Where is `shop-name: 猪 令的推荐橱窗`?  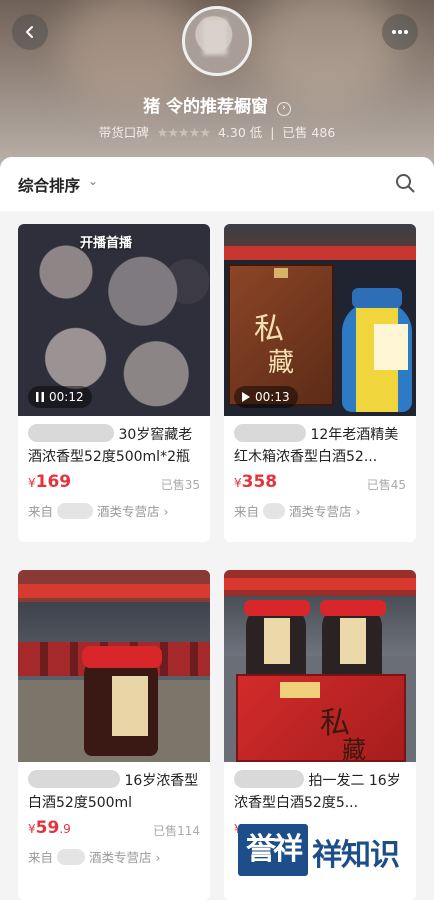 shop-name: 猪 令的推荐橱窗 is located at coordinates (205, 107).